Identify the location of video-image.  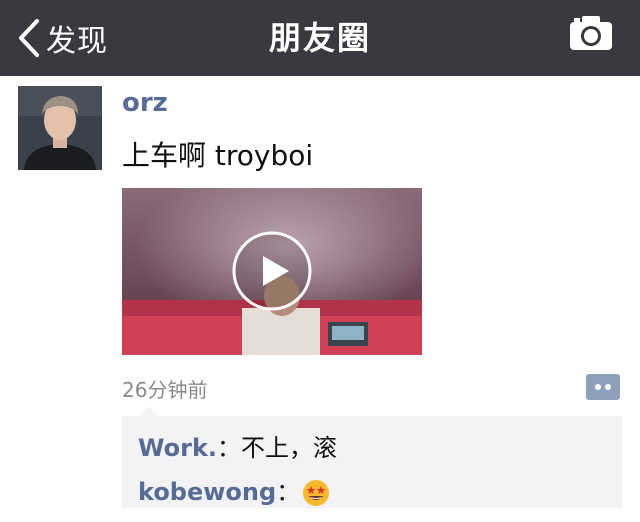
(272, 271).